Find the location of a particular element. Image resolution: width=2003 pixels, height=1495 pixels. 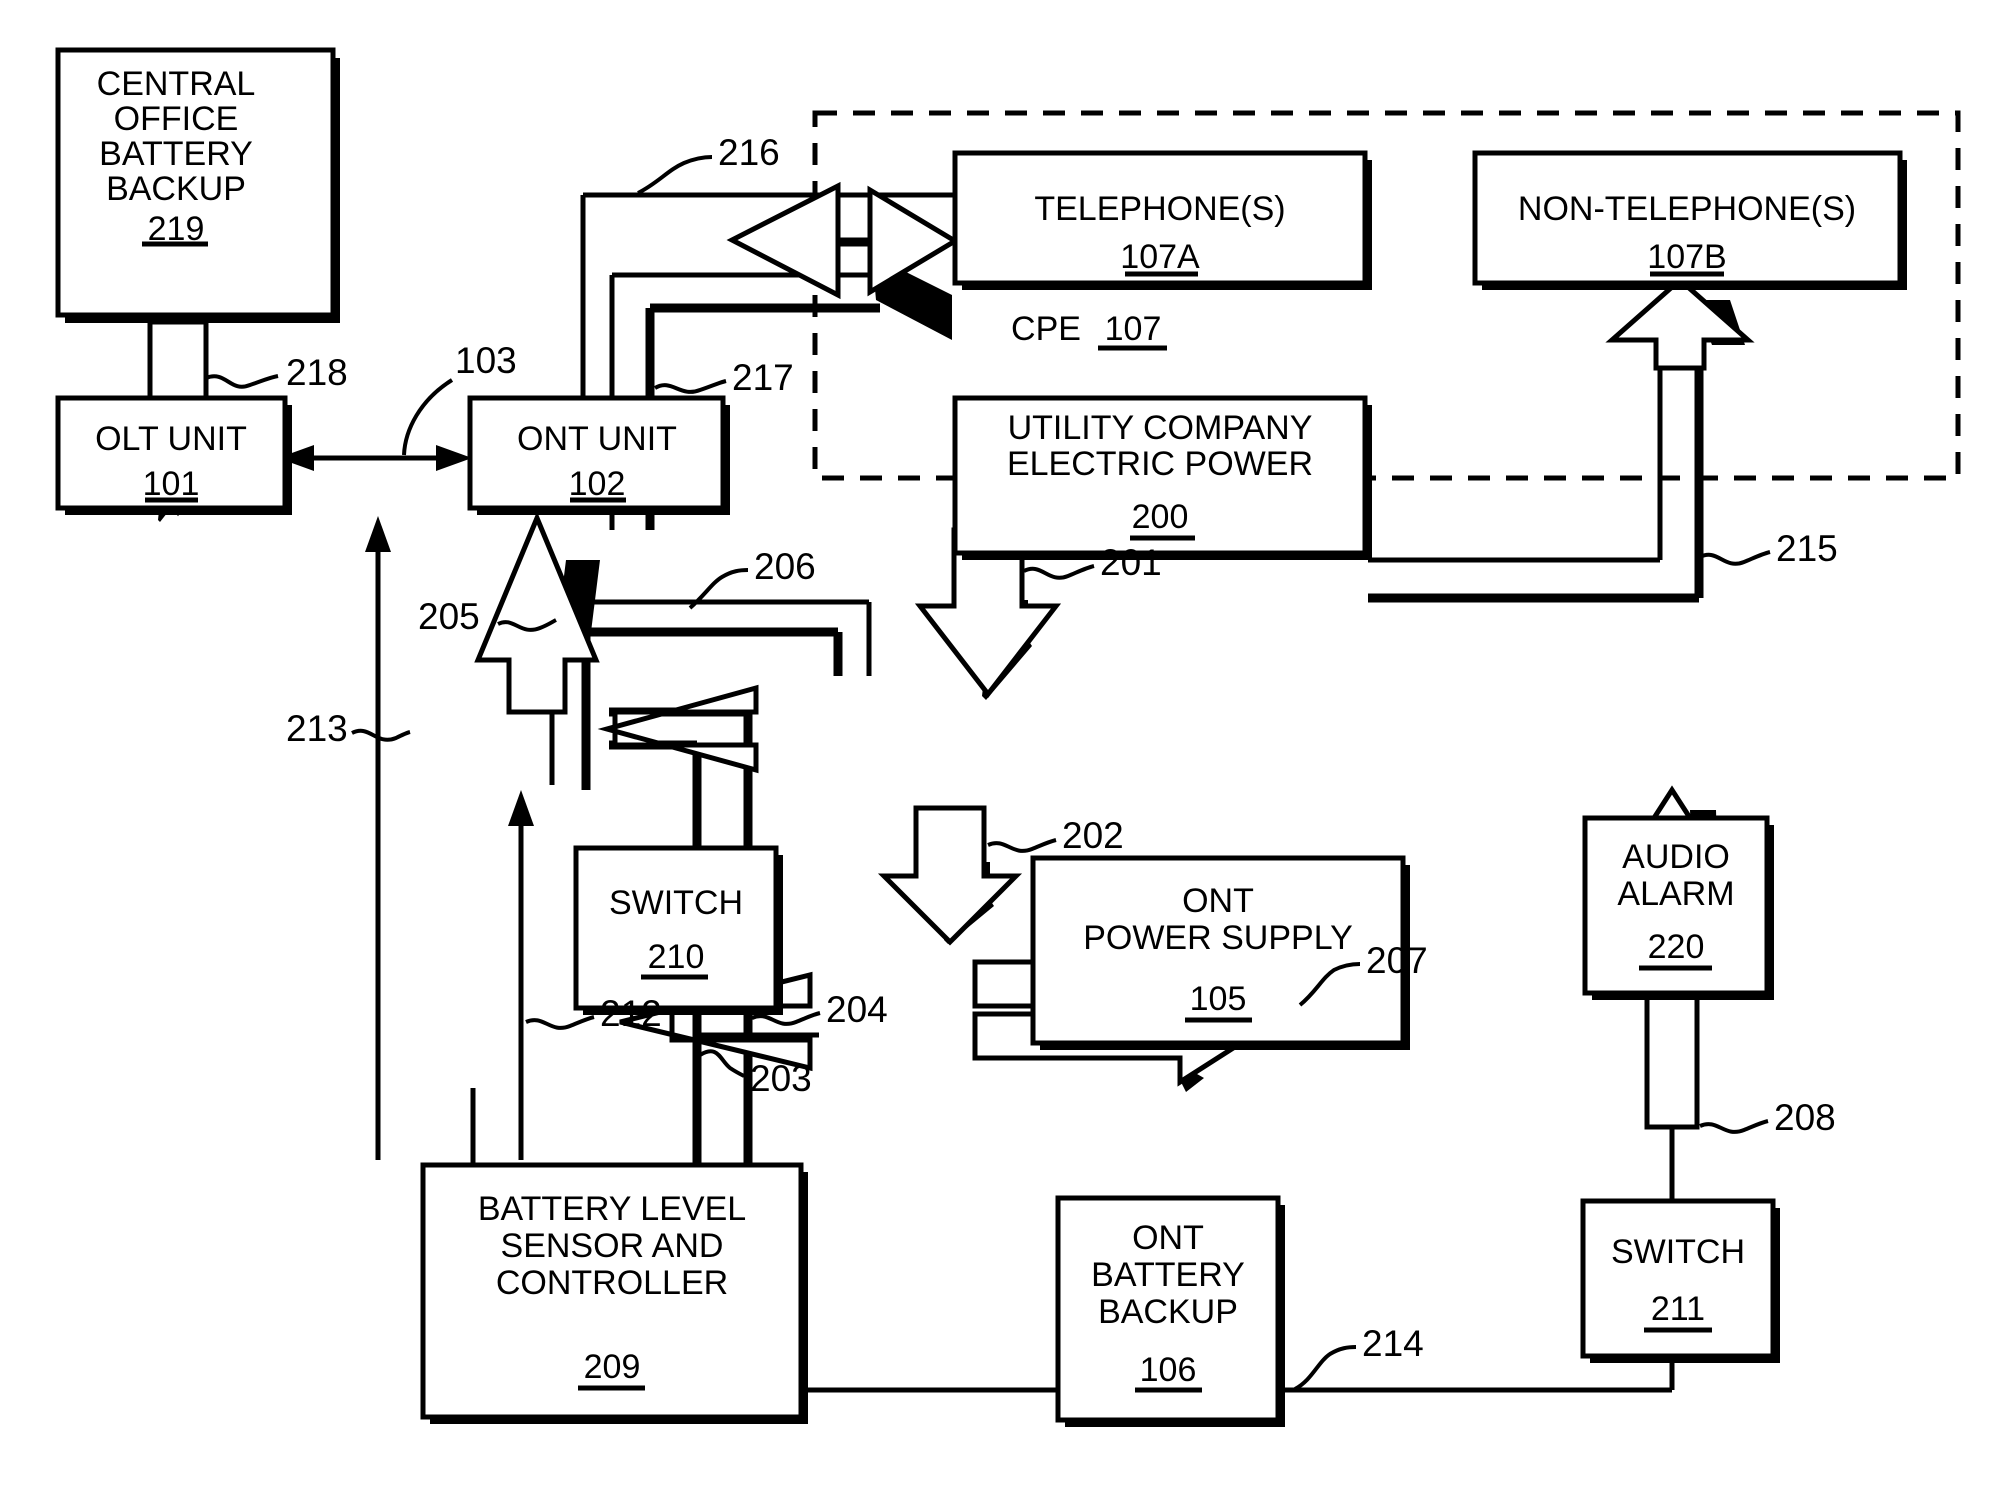

lead-num-204: 204 is located at coordinates (857, 1009).